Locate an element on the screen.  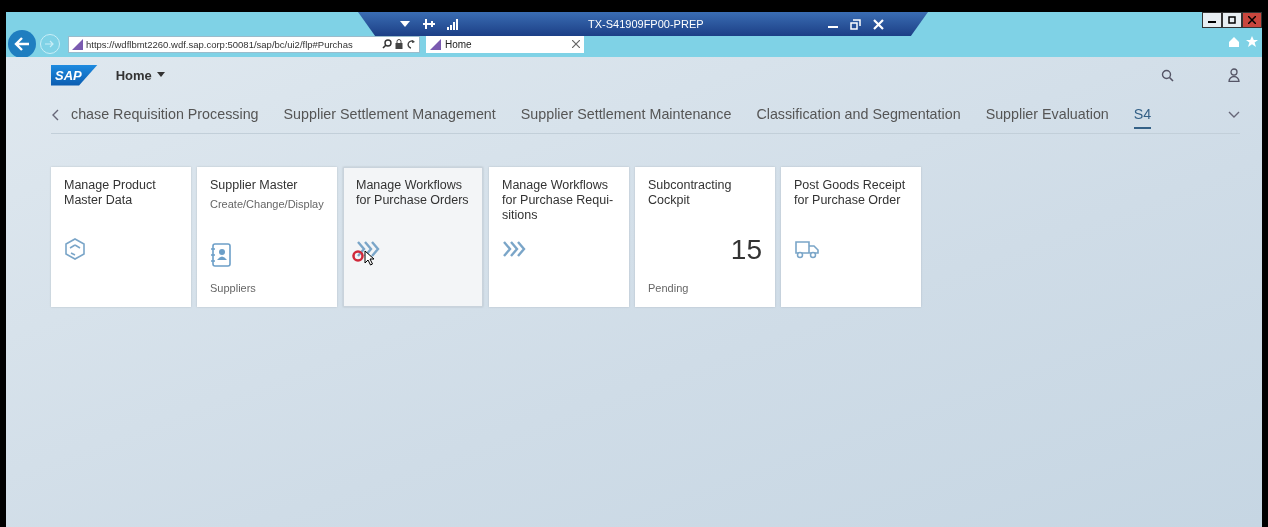
truck-icon is located at coordinates (807, 249).